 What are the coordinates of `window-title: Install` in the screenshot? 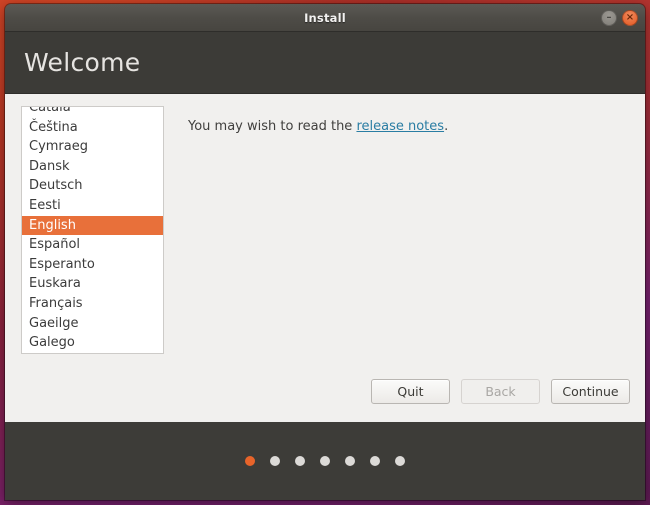 It's located at (325, 17).